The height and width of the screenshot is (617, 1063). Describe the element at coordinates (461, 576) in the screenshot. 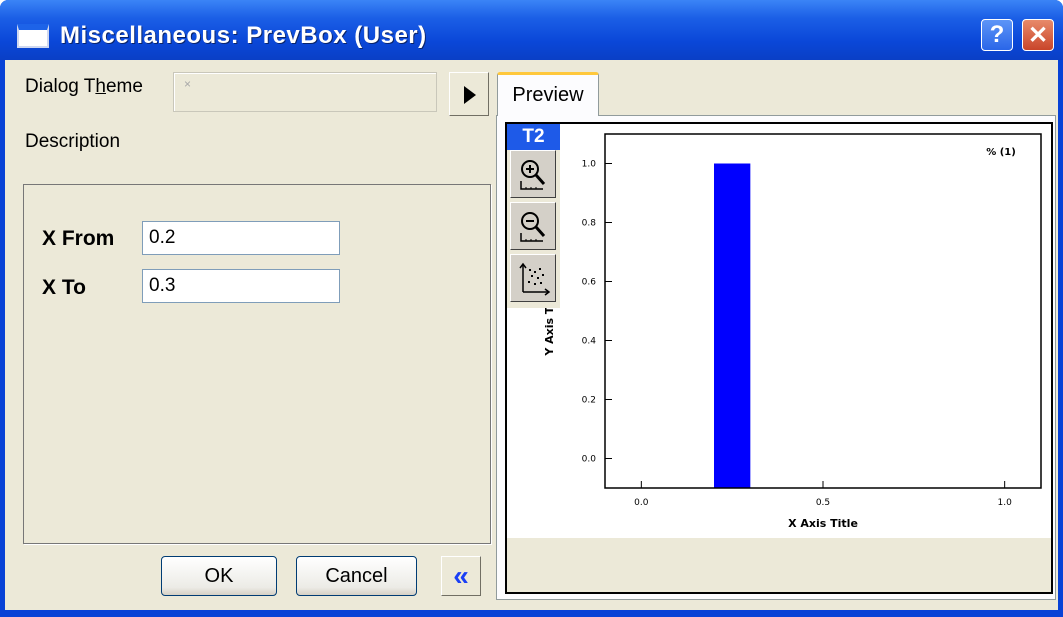

I see `collapse-preview-button: «` at that location.